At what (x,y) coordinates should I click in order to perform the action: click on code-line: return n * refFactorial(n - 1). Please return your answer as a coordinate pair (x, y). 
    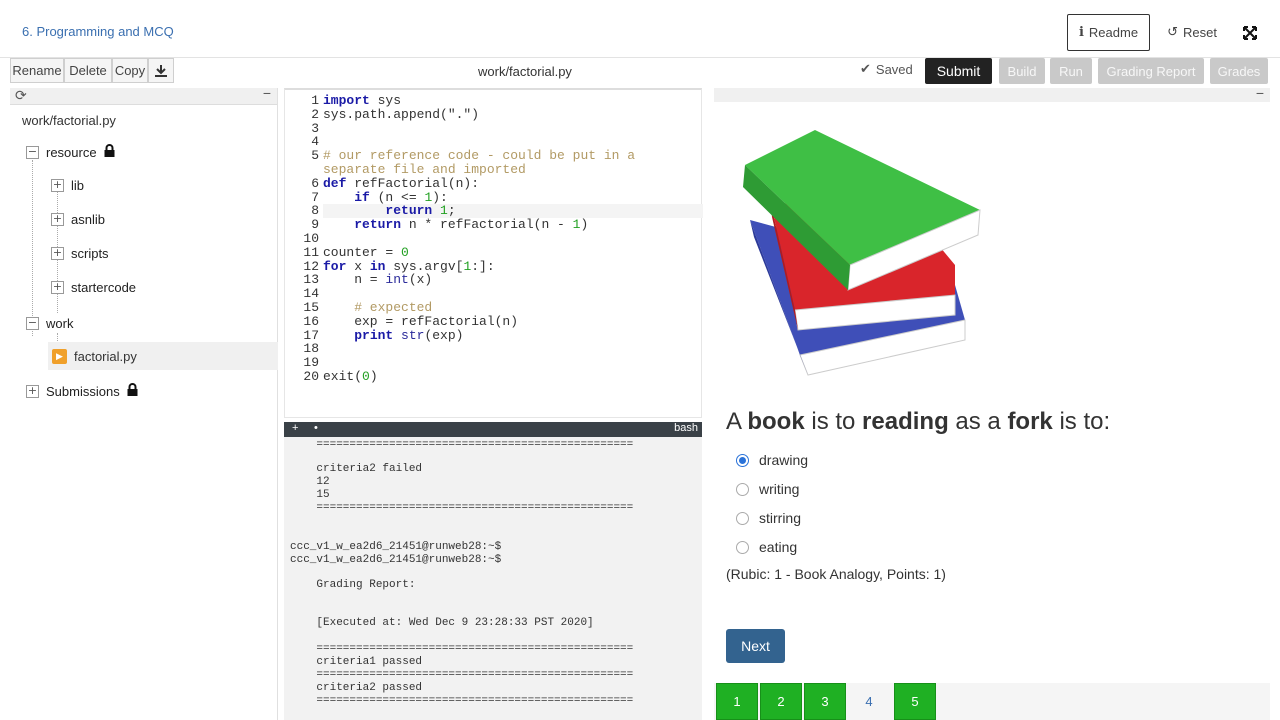
    Looking at the image, I should click on (513, 225).